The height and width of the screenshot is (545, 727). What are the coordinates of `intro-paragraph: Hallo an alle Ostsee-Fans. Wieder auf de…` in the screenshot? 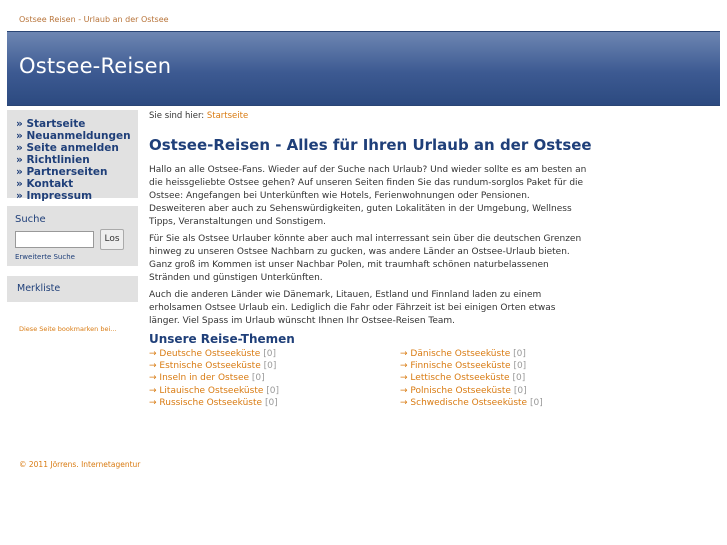 It's located at (368, 196).